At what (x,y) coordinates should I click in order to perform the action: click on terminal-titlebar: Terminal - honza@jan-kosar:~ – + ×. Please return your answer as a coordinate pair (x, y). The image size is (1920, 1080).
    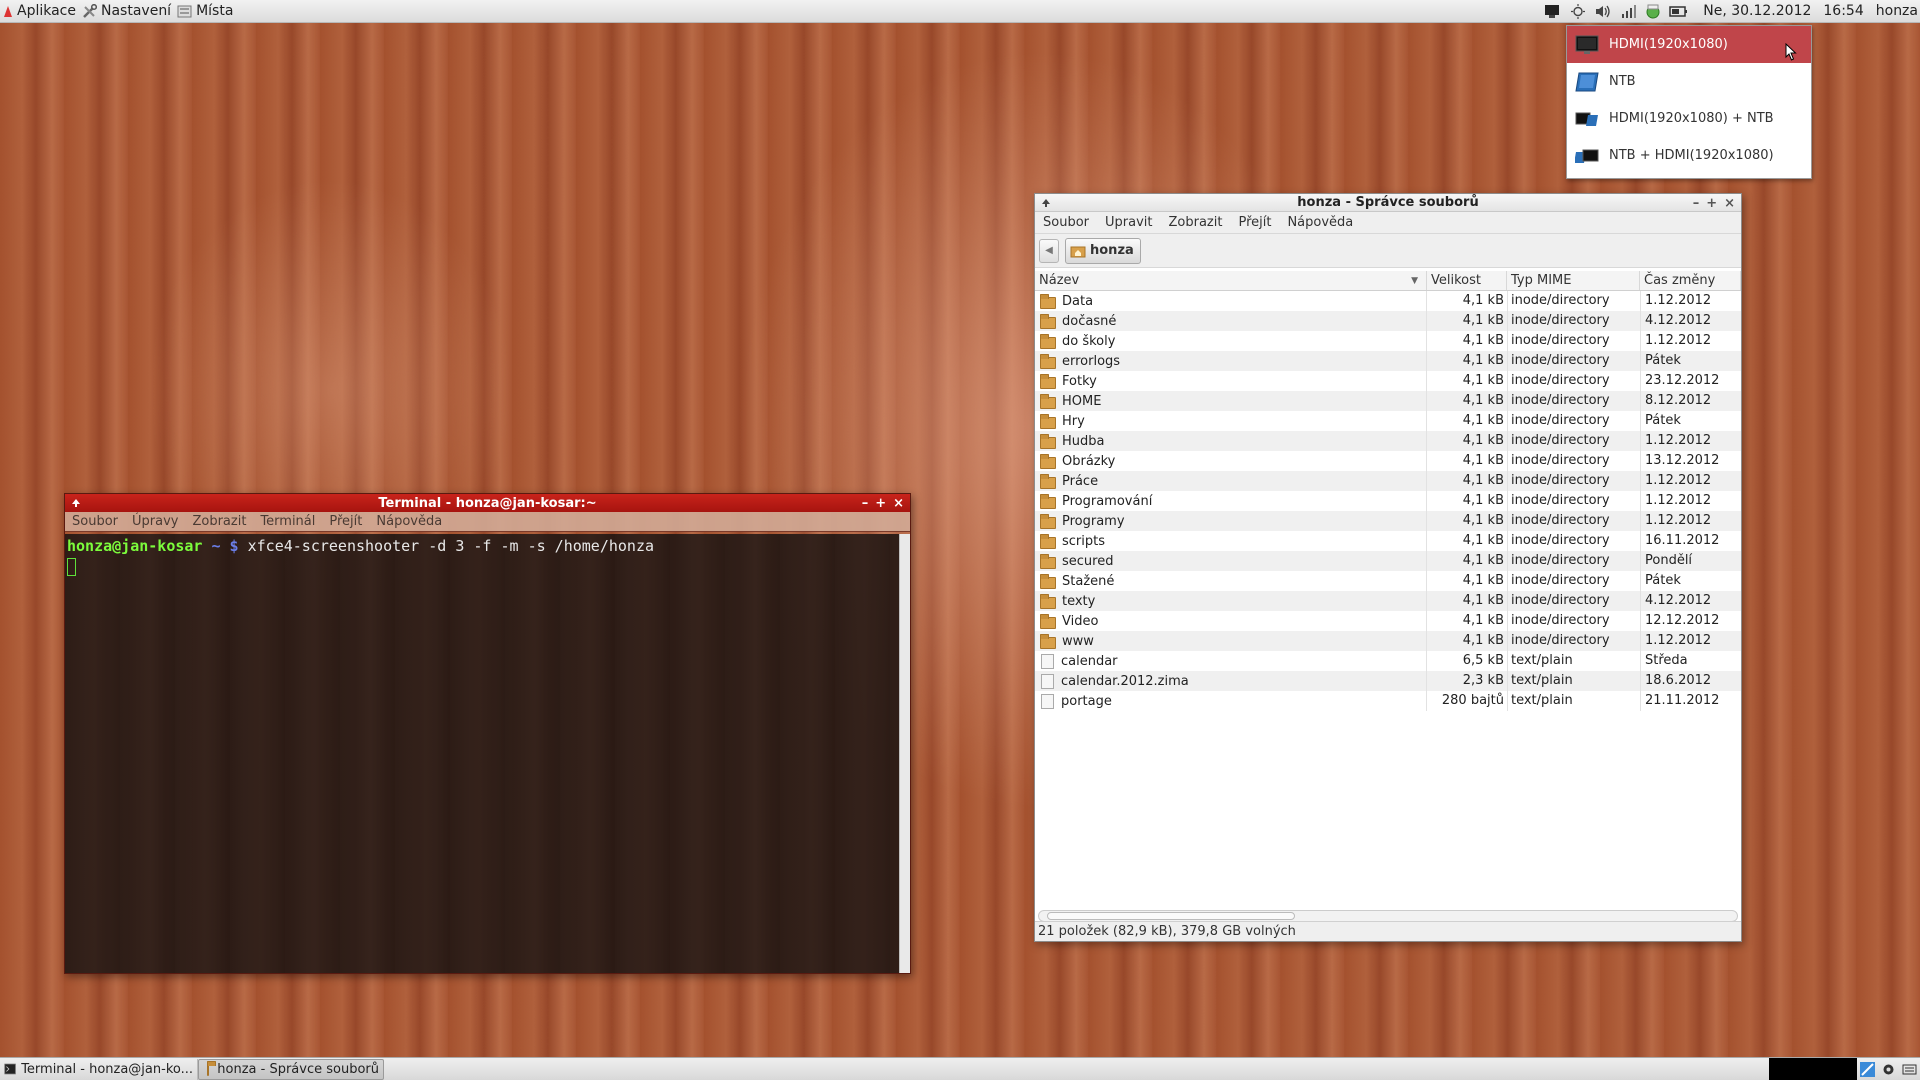
    Looking at the image, I should click on (487, 503).